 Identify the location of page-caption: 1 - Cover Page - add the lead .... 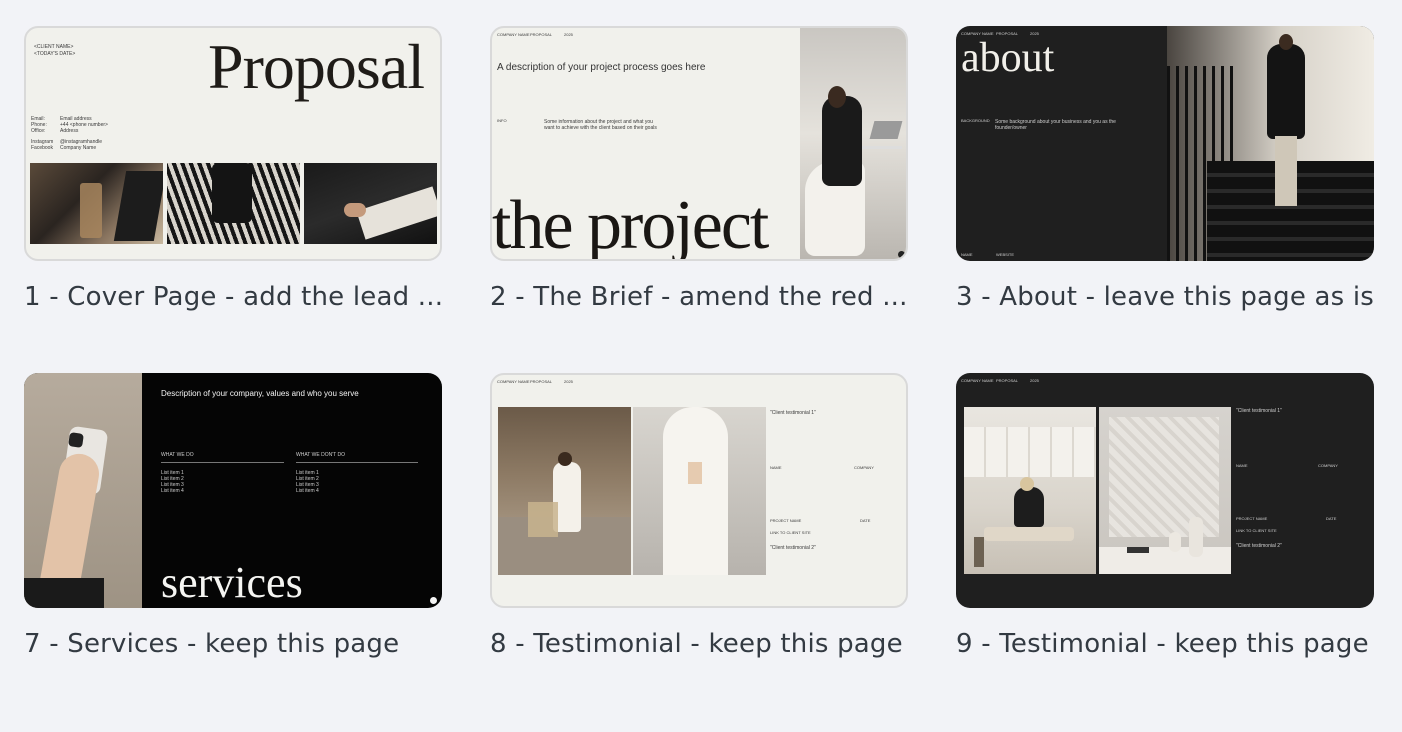
(234, 297).